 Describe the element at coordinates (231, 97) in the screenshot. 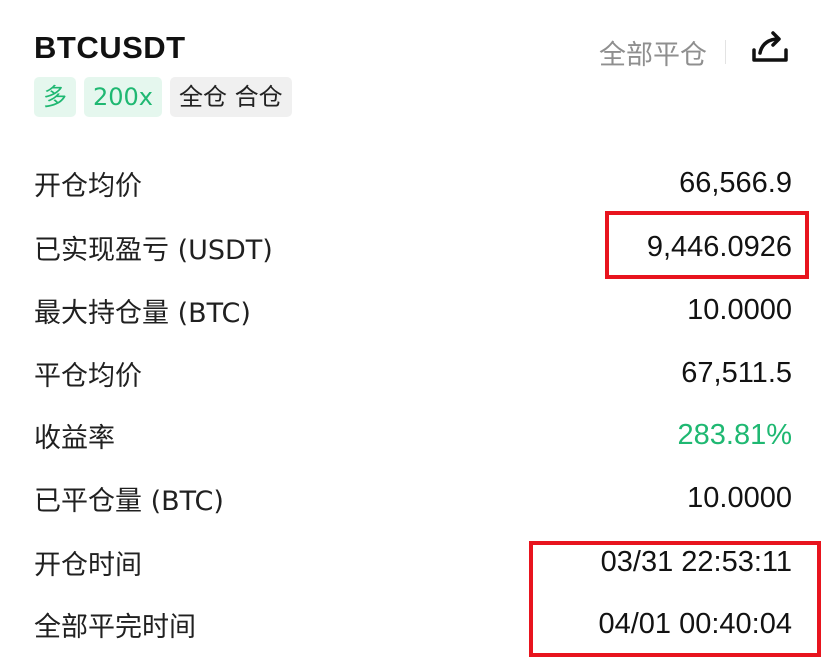

I see `tag-margin-mode: 全仓 合仓` at that location.